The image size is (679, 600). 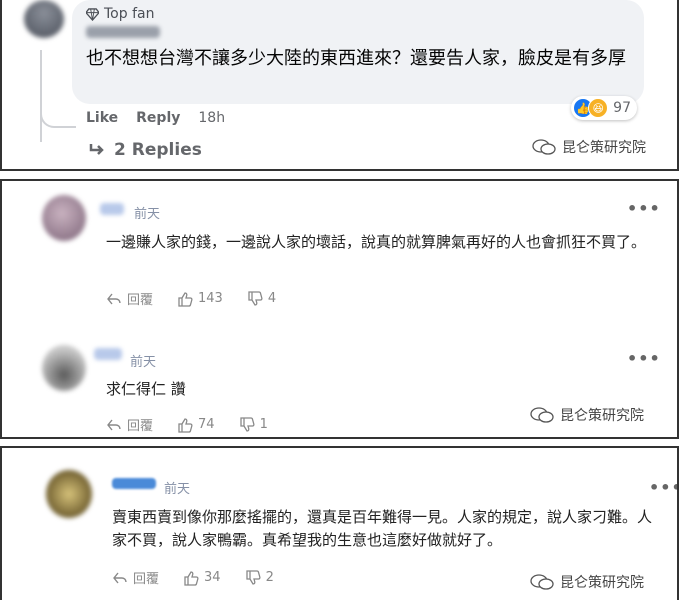 I want to click on comment-time: 18h, so click(x=212, y=118).